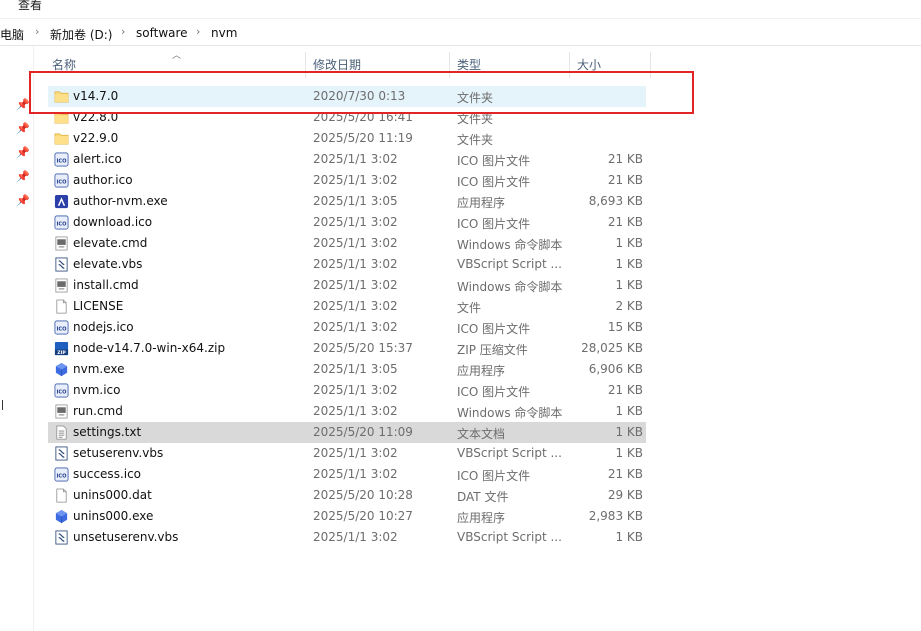  I want to click on file-name: author-nvm.exe, so click(120, 201).